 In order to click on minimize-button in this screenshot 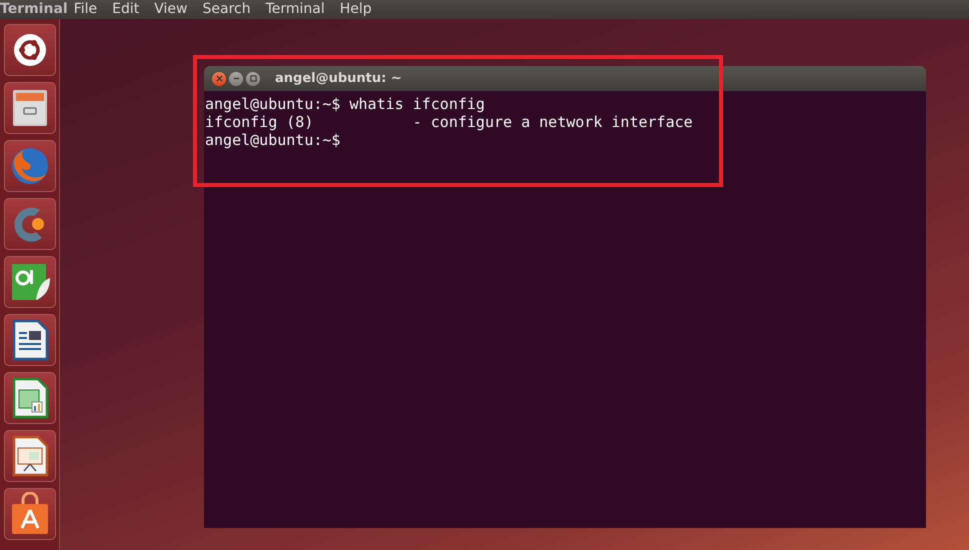, I will do `click(236, 79)`.